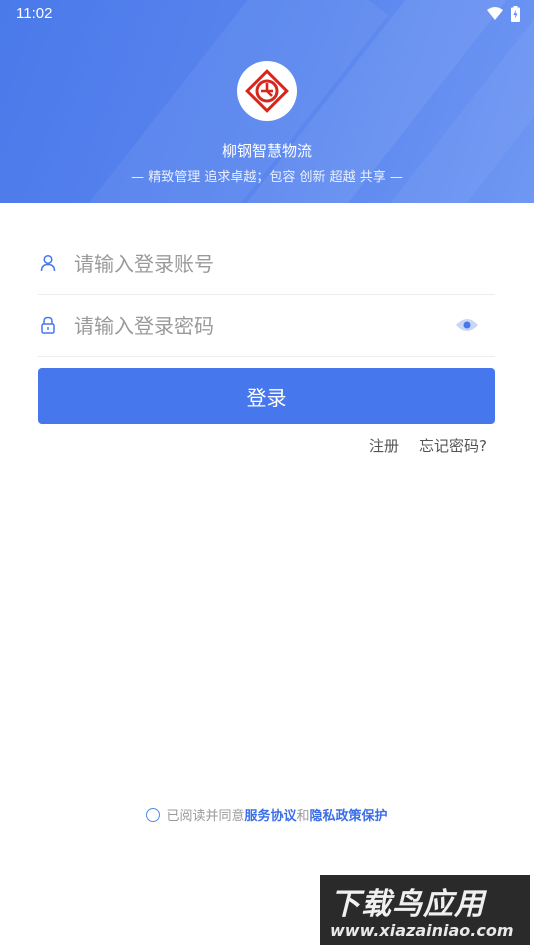 The image size is (534, 950). Describe the element at coordinates (503, 14) in the screenshot. I see `status-icons` at that location.